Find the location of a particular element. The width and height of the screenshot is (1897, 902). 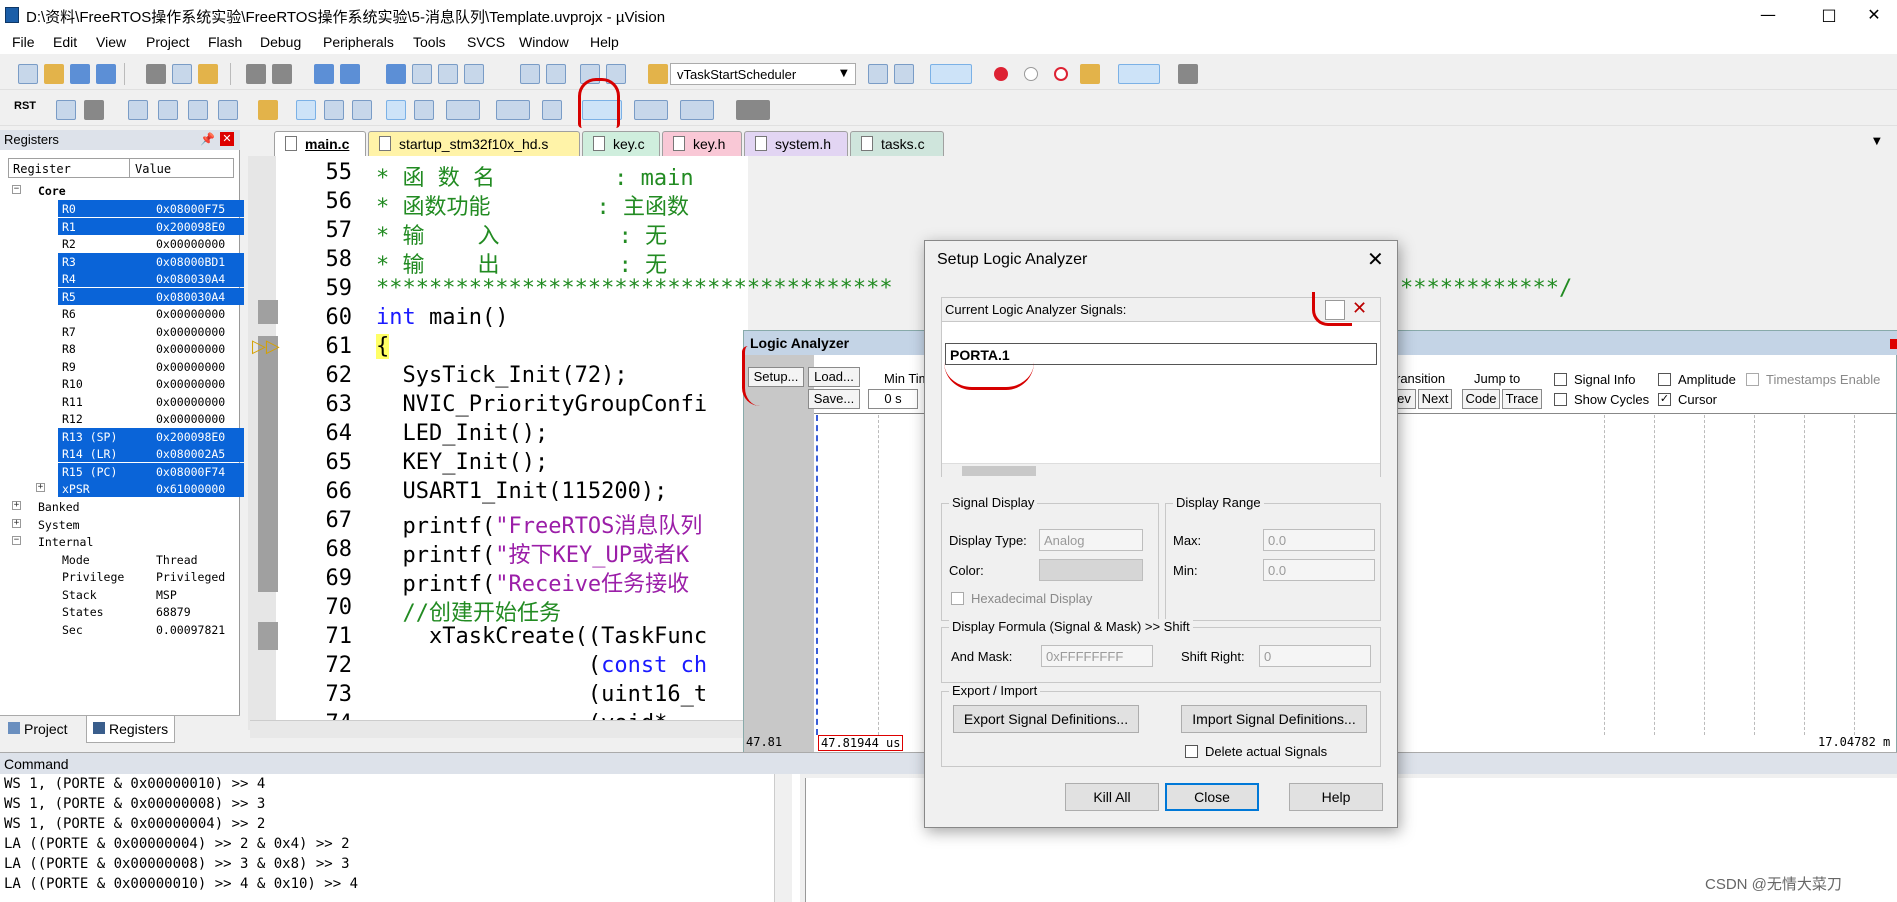

function-combo: vTaskStartScheduler is located at coordinates (763, 74).